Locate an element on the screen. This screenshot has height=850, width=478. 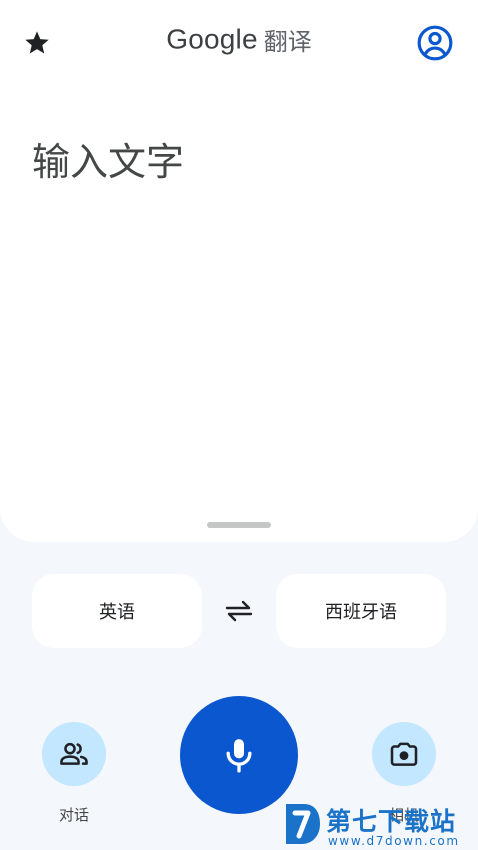
voice-input-button is located at coordinates (239, 755).